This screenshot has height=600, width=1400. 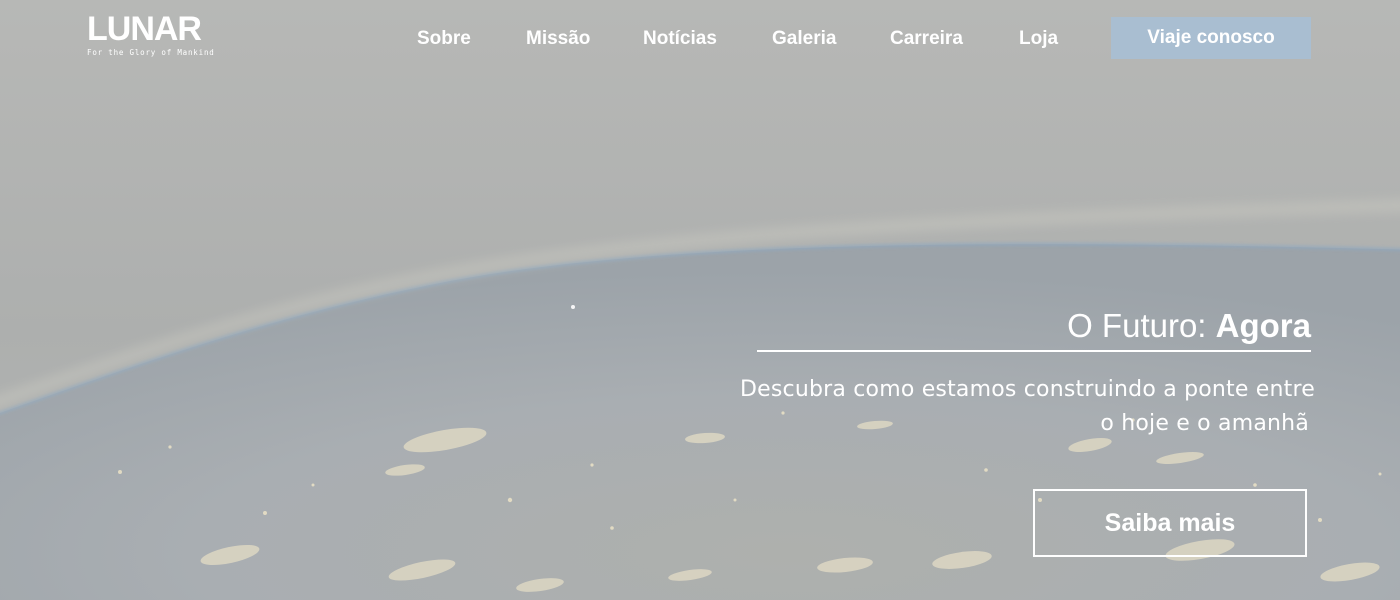 I want to click on nav-item-loja: Loja, so click(x=1038, y=39).